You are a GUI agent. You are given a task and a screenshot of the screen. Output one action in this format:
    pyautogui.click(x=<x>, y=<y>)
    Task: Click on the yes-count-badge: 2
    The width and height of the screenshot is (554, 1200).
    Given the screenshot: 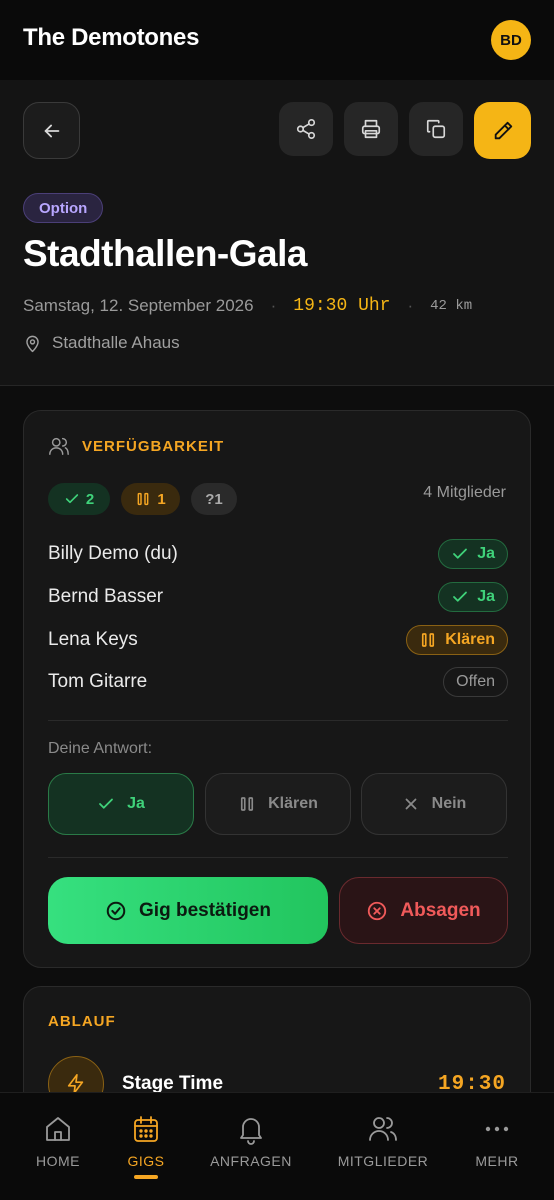 What is the action you would take?
    pyautogui.click(x=79, y=499)
    